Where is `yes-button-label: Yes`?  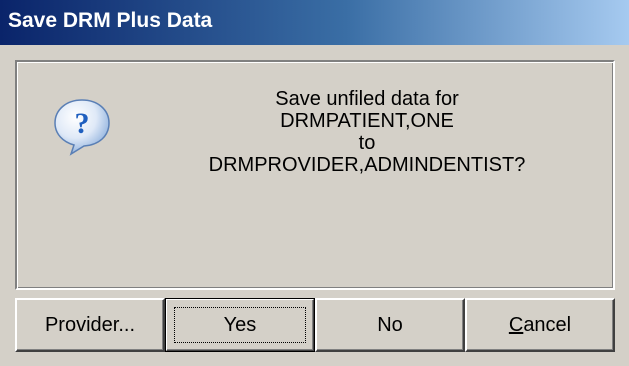
yes-button-label: Yes is located at coordinates (240, 324).